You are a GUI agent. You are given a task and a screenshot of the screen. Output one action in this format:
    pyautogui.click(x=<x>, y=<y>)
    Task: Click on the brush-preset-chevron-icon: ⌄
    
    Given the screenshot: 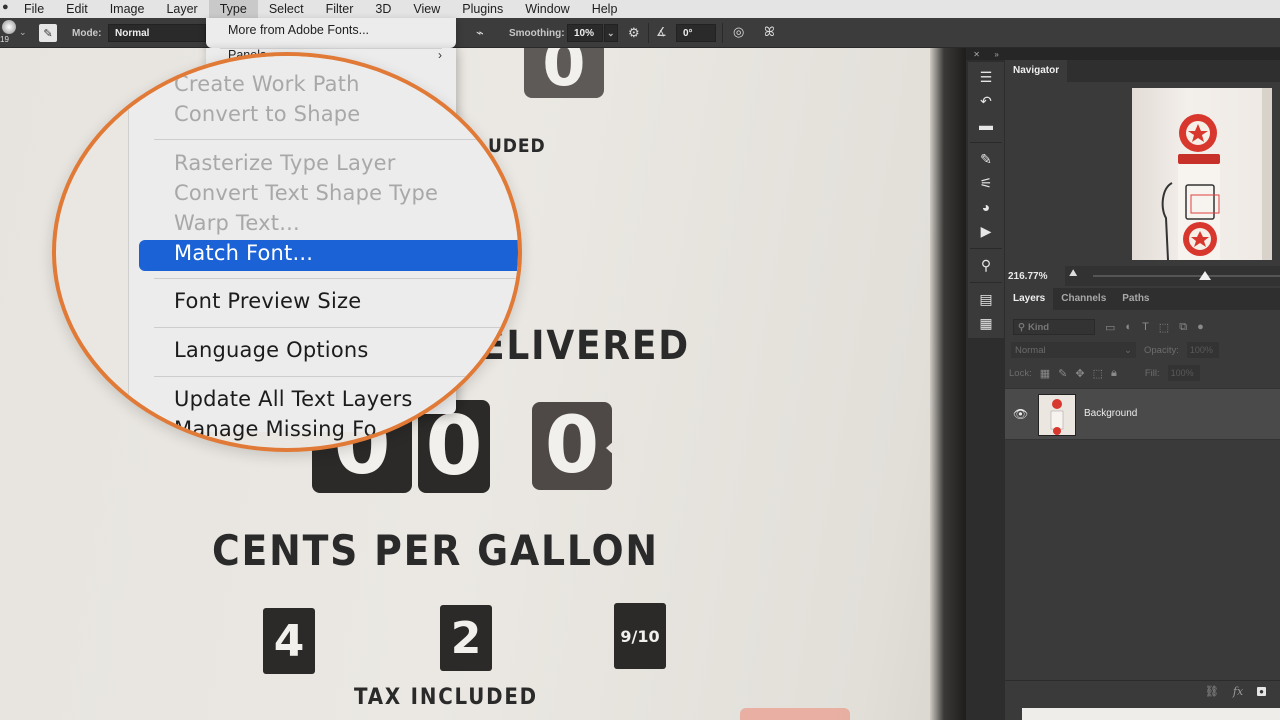 What is the action you would take?
    pyautogui.click(x=23, y=32)
    